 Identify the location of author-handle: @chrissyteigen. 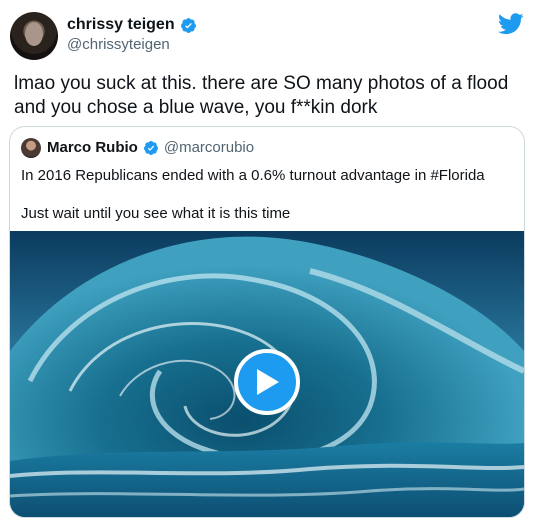
(118, 44).